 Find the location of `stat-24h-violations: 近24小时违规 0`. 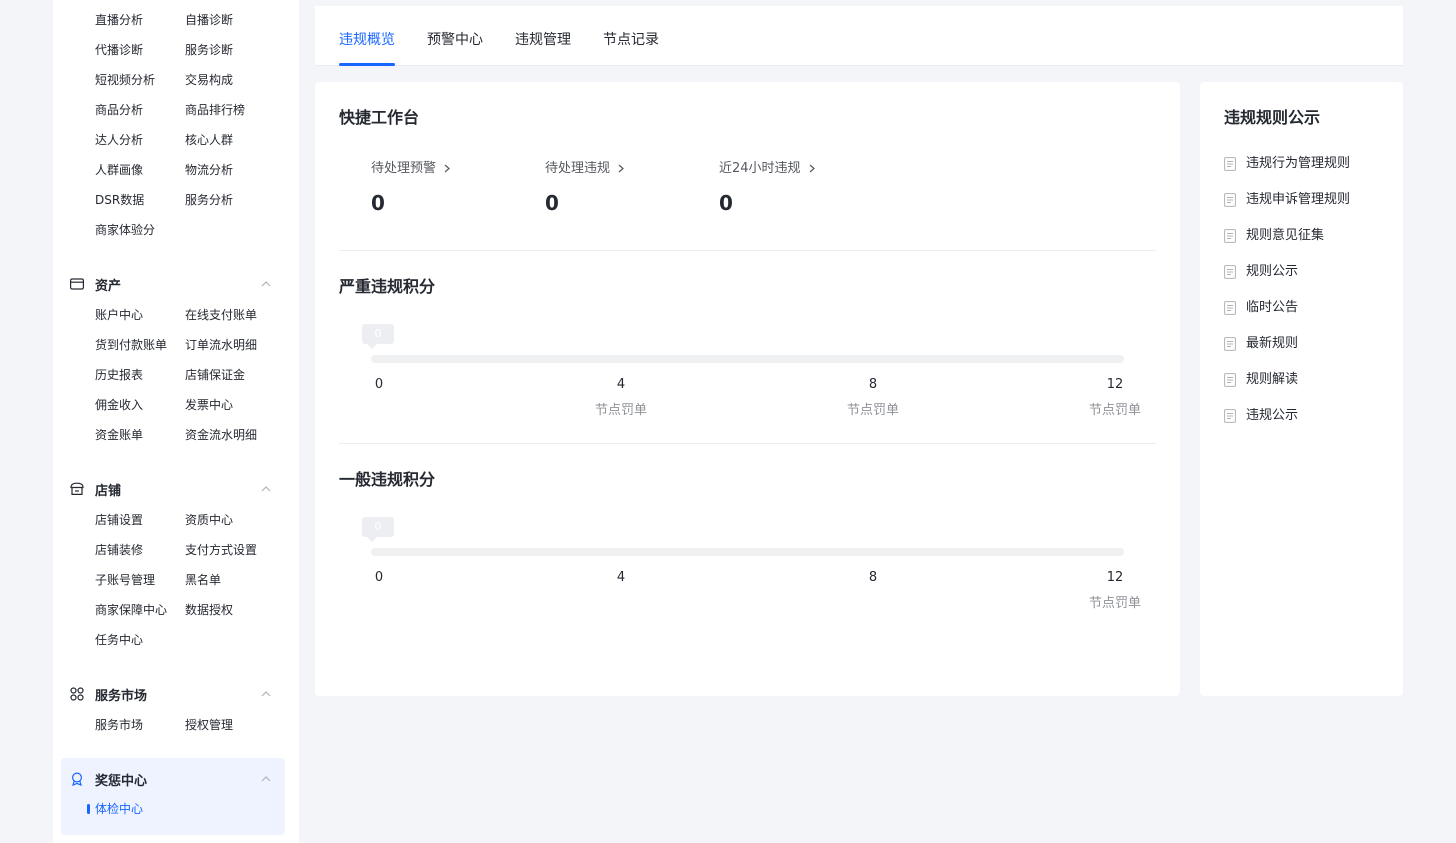

stat-24h-violations: 近24小时违规 0 is located at coordinates (767, 187).